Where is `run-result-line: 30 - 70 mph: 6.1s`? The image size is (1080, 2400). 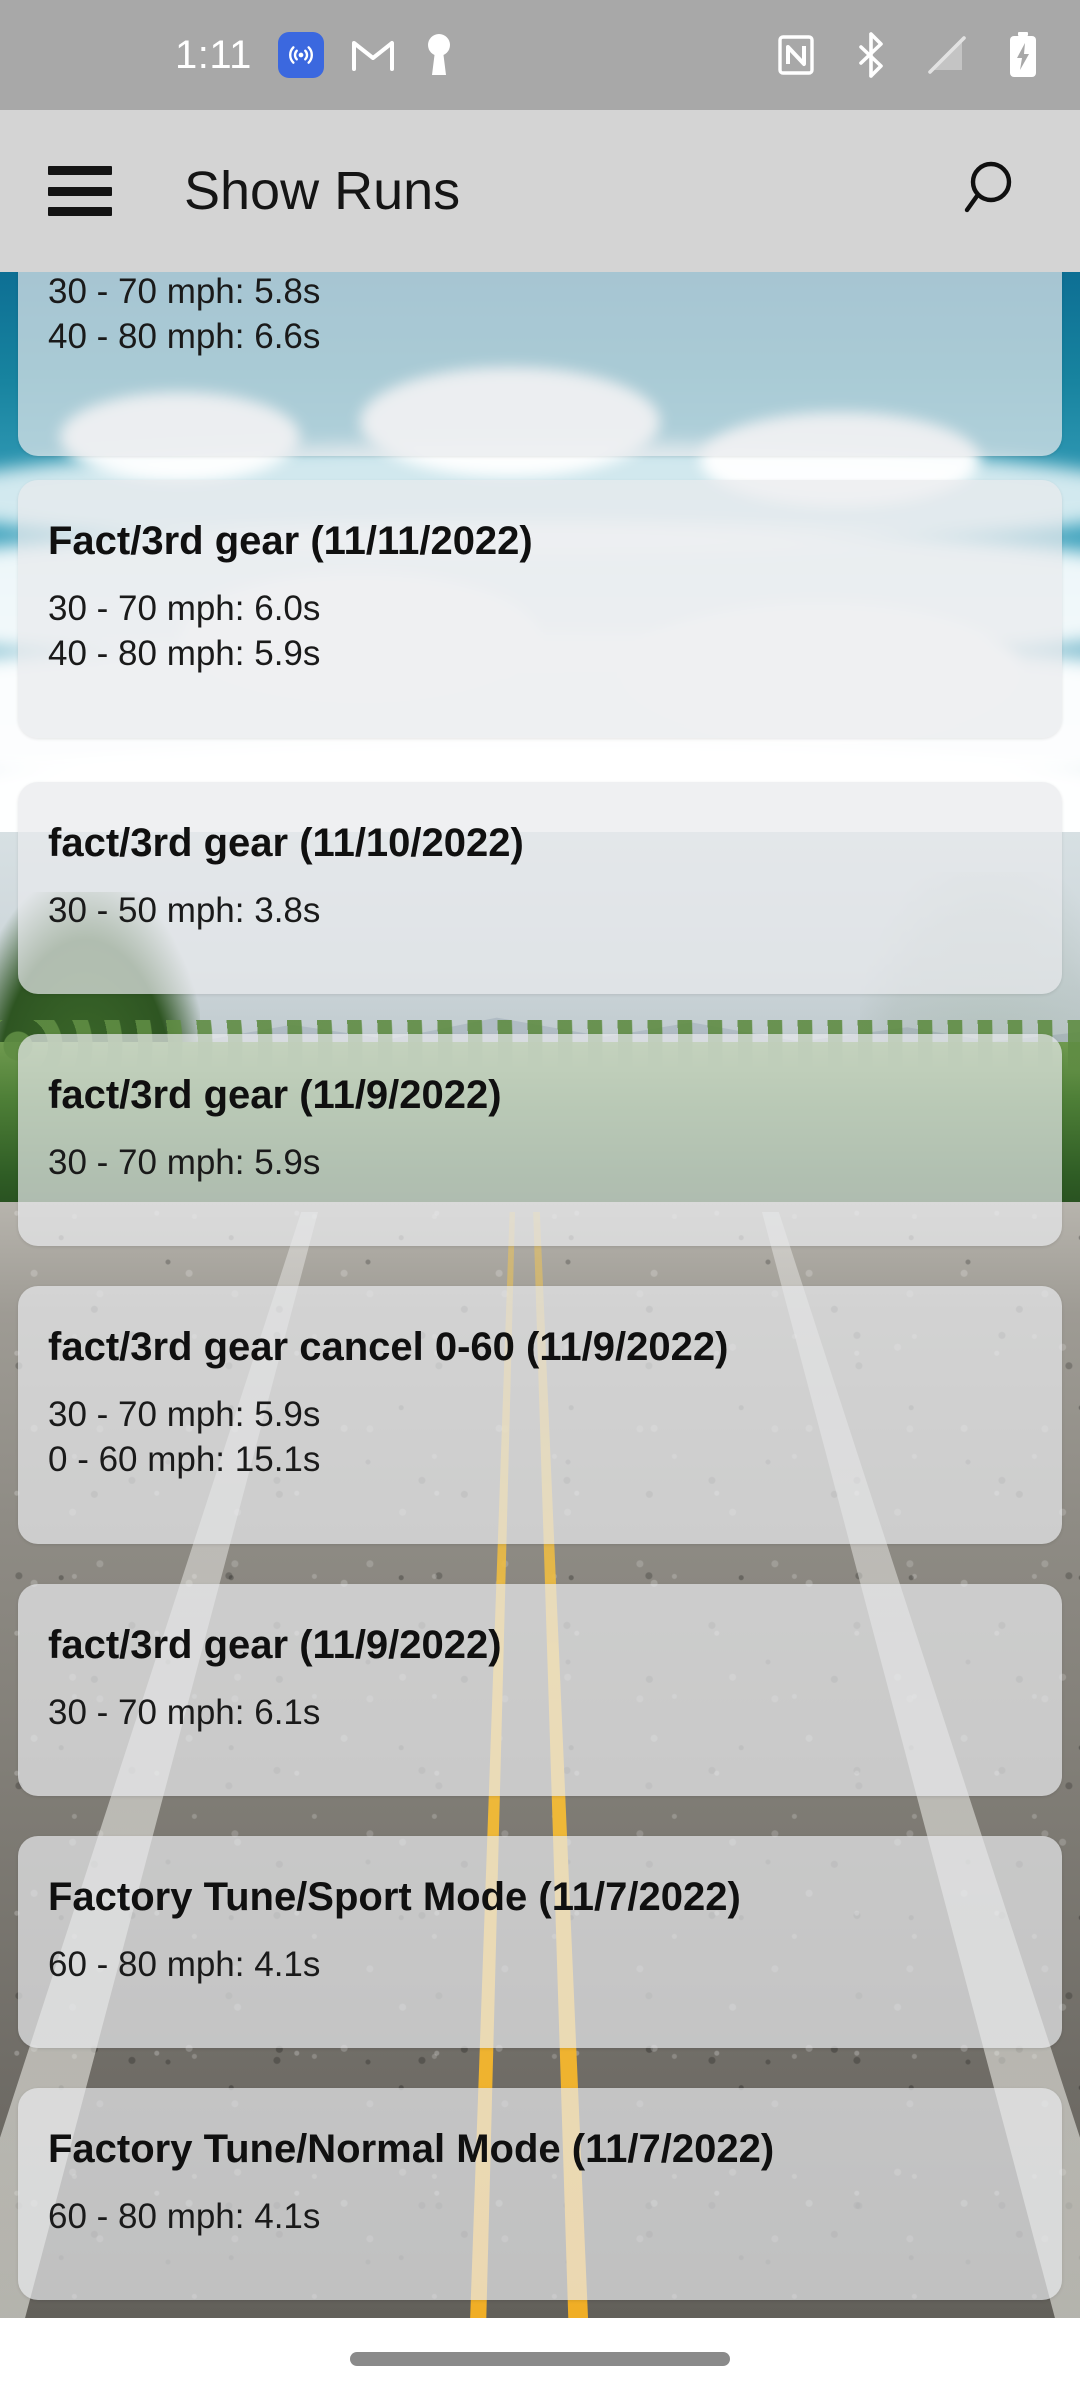 run-result-line: 30 - 70 mph: 6.1s is located at coordinates (184, 1713).